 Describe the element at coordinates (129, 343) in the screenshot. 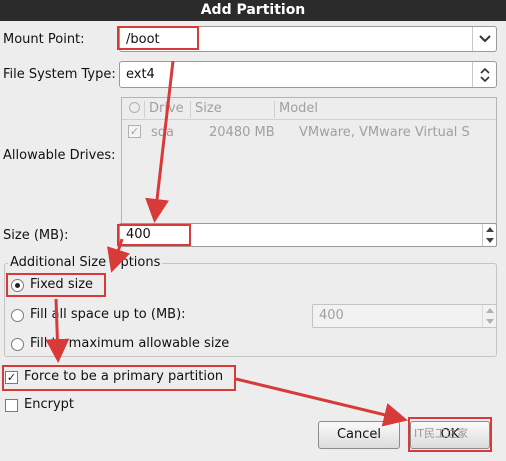

I see `fill-max-label: Fill to maximum allowable size` at that location.